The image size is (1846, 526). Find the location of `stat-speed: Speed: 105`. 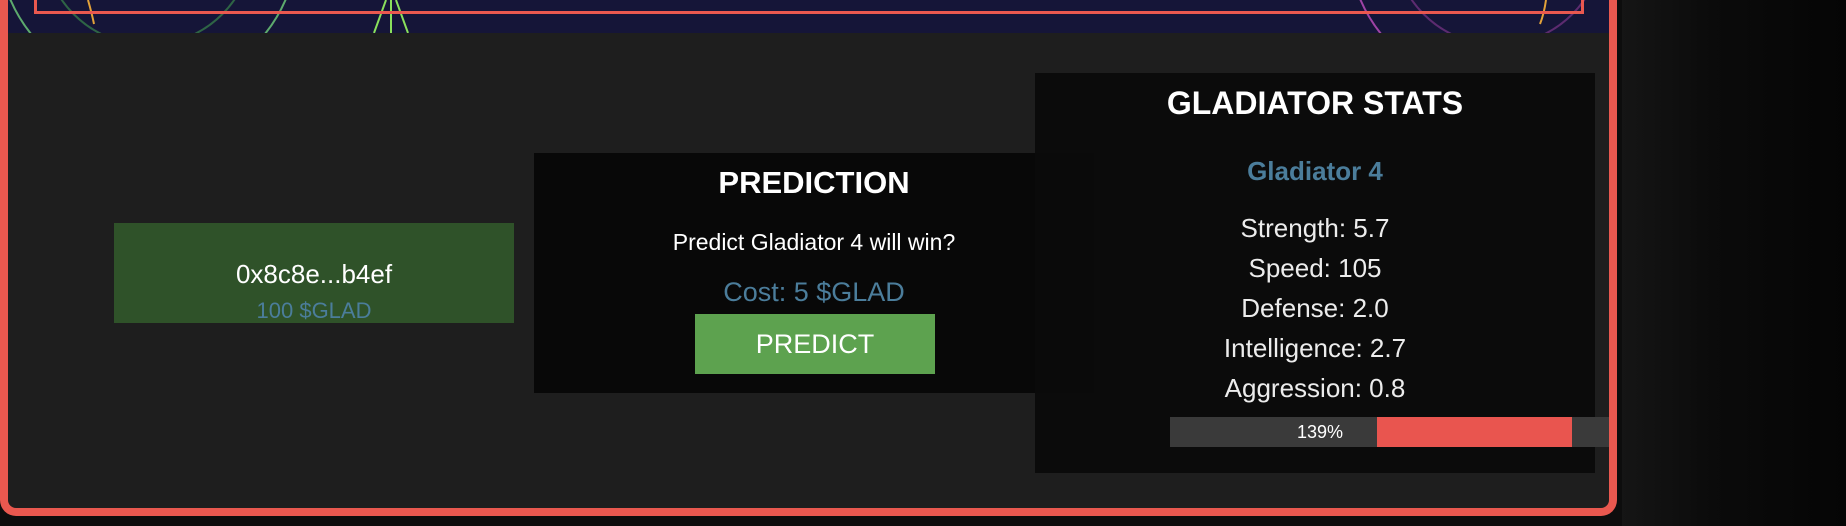

stat-speed: Speed: 105 is located at coordinates (1315, 268).